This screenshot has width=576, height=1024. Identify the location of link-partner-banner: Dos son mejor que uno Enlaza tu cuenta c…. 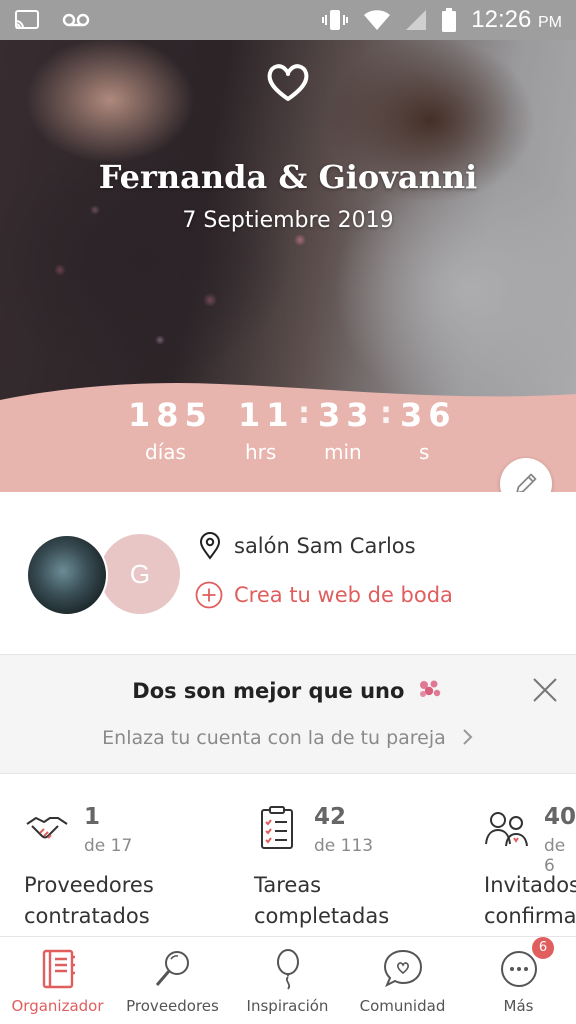
(288, 714).